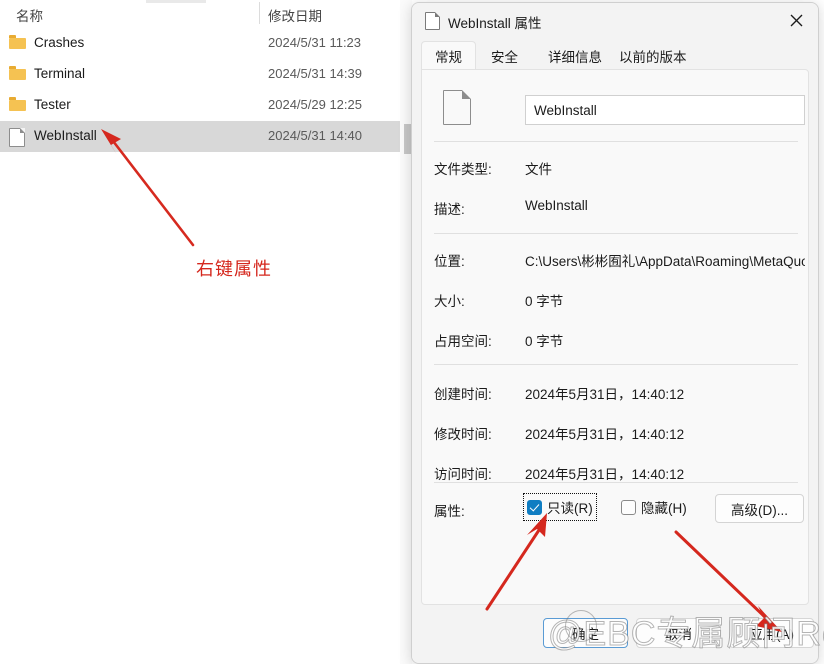  What do you see at coordinates (200, 105) in the screenshot?
I see `list-item: Tester 2024/5/29 12:25` at bounding box center [200, 105].